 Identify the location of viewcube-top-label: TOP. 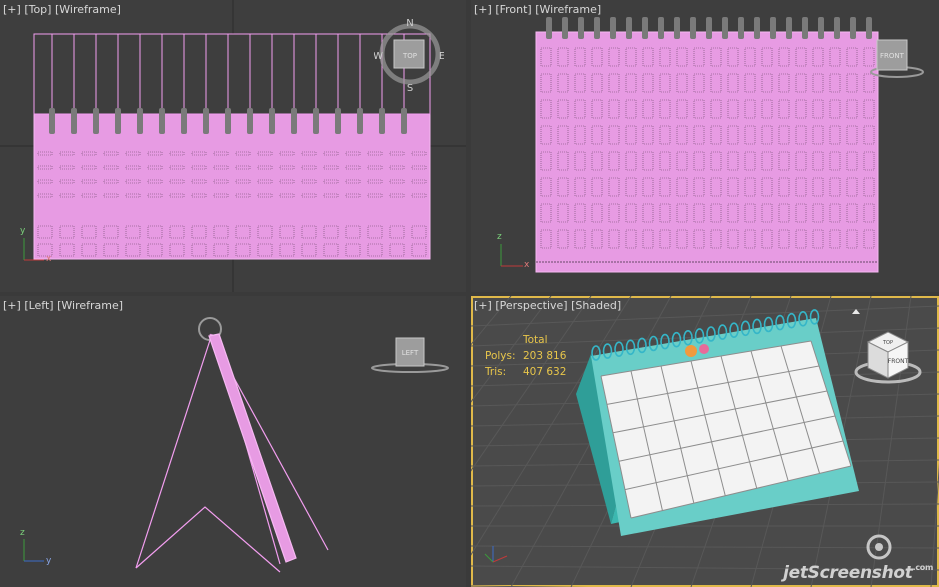
(409, 56).